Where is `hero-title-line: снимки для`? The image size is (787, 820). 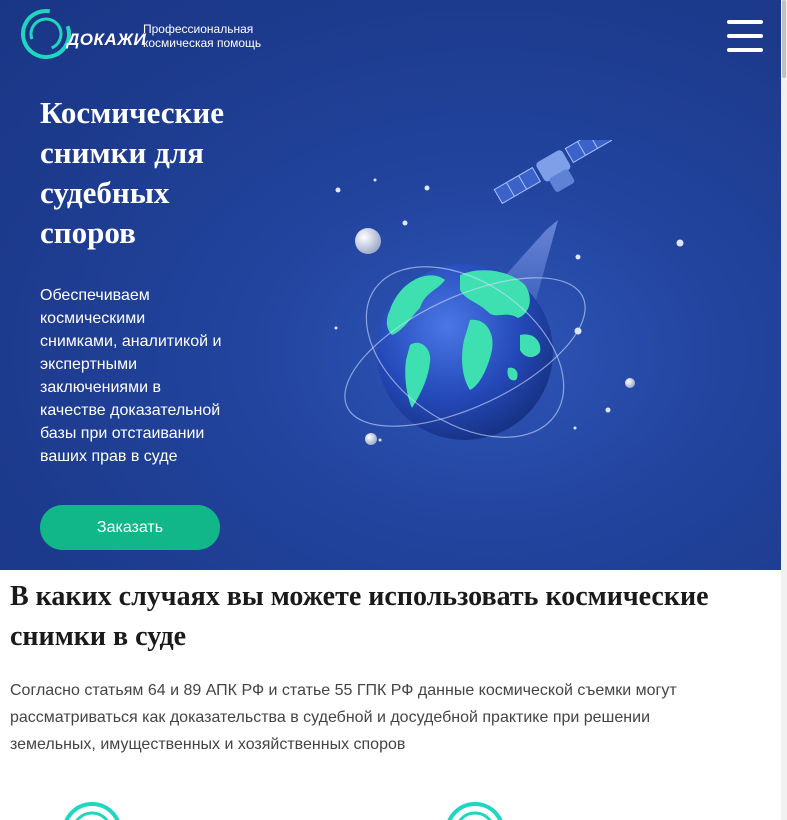
hero-title-line: снимки для is located at coordinates (122, 152).